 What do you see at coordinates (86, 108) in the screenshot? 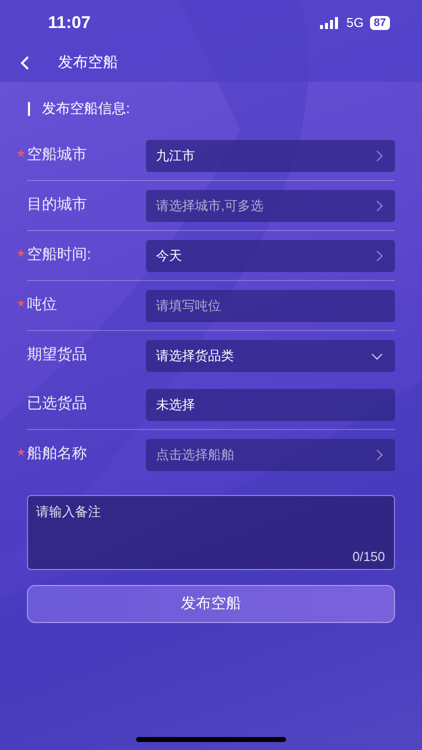
I see `section-title: 发布空船信息:` at bounding box center [86, 108].